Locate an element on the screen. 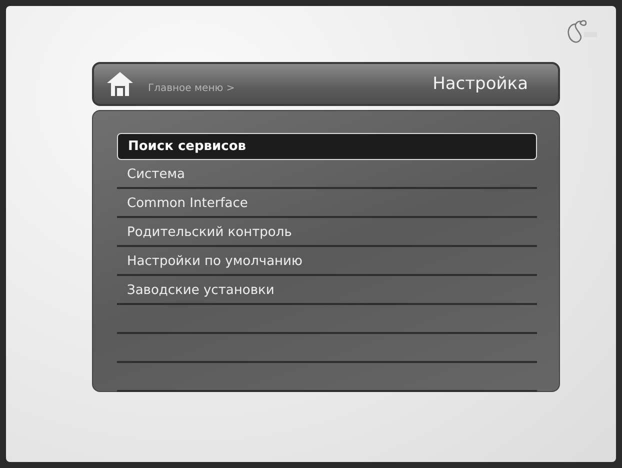 This screenshot has width=622, height=468. menu-title: Настройка is located at coordinates (480, 84).